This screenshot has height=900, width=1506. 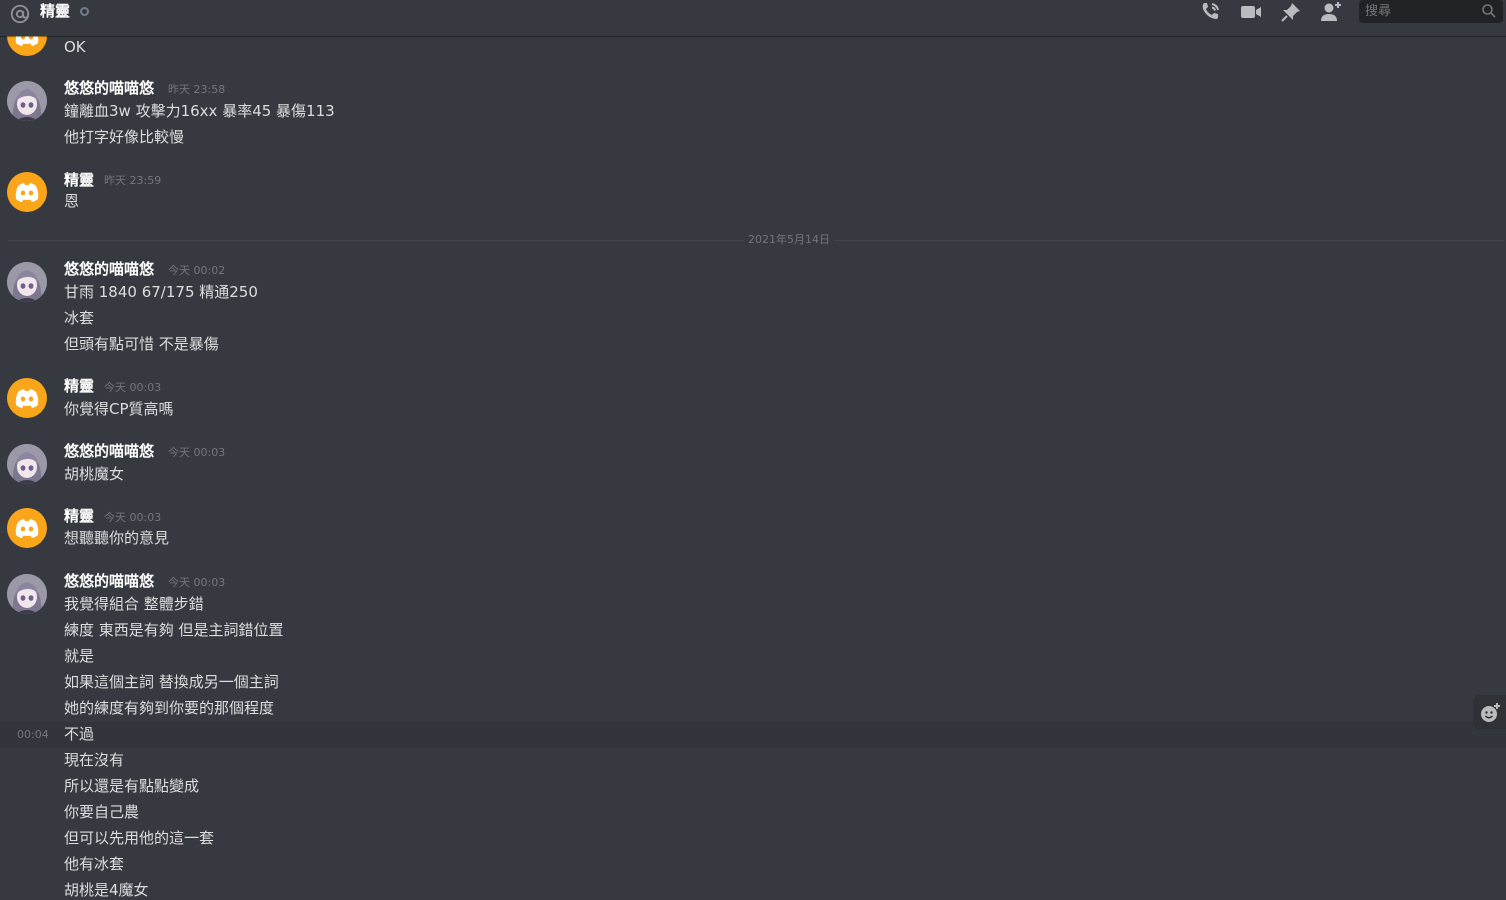 I want to click on search-icon, so click(x=1489, y=11).